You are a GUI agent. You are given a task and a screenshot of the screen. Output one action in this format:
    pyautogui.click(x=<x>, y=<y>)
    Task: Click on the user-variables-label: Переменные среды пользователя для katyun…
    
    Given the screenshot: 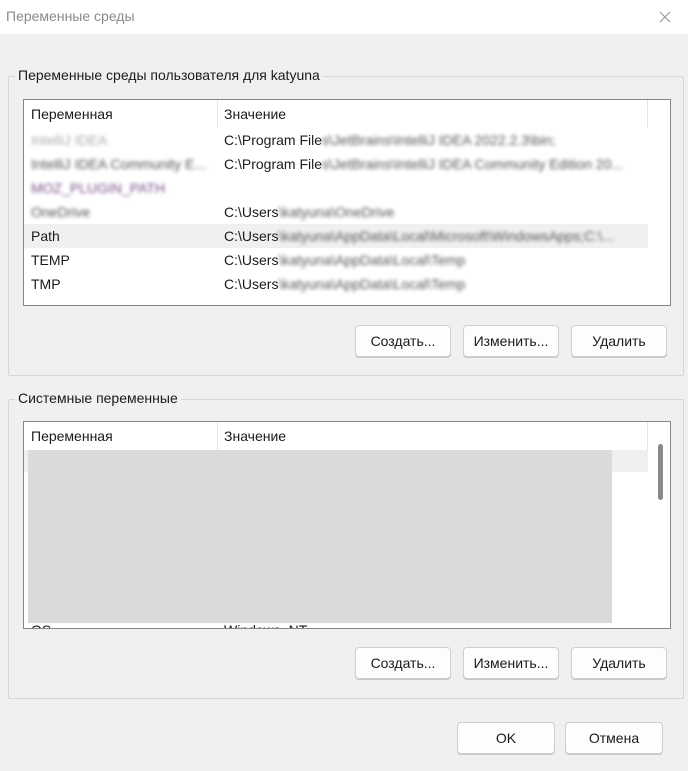 What is the action you would take?
    pyautogui.click(x=169, y=75)
    